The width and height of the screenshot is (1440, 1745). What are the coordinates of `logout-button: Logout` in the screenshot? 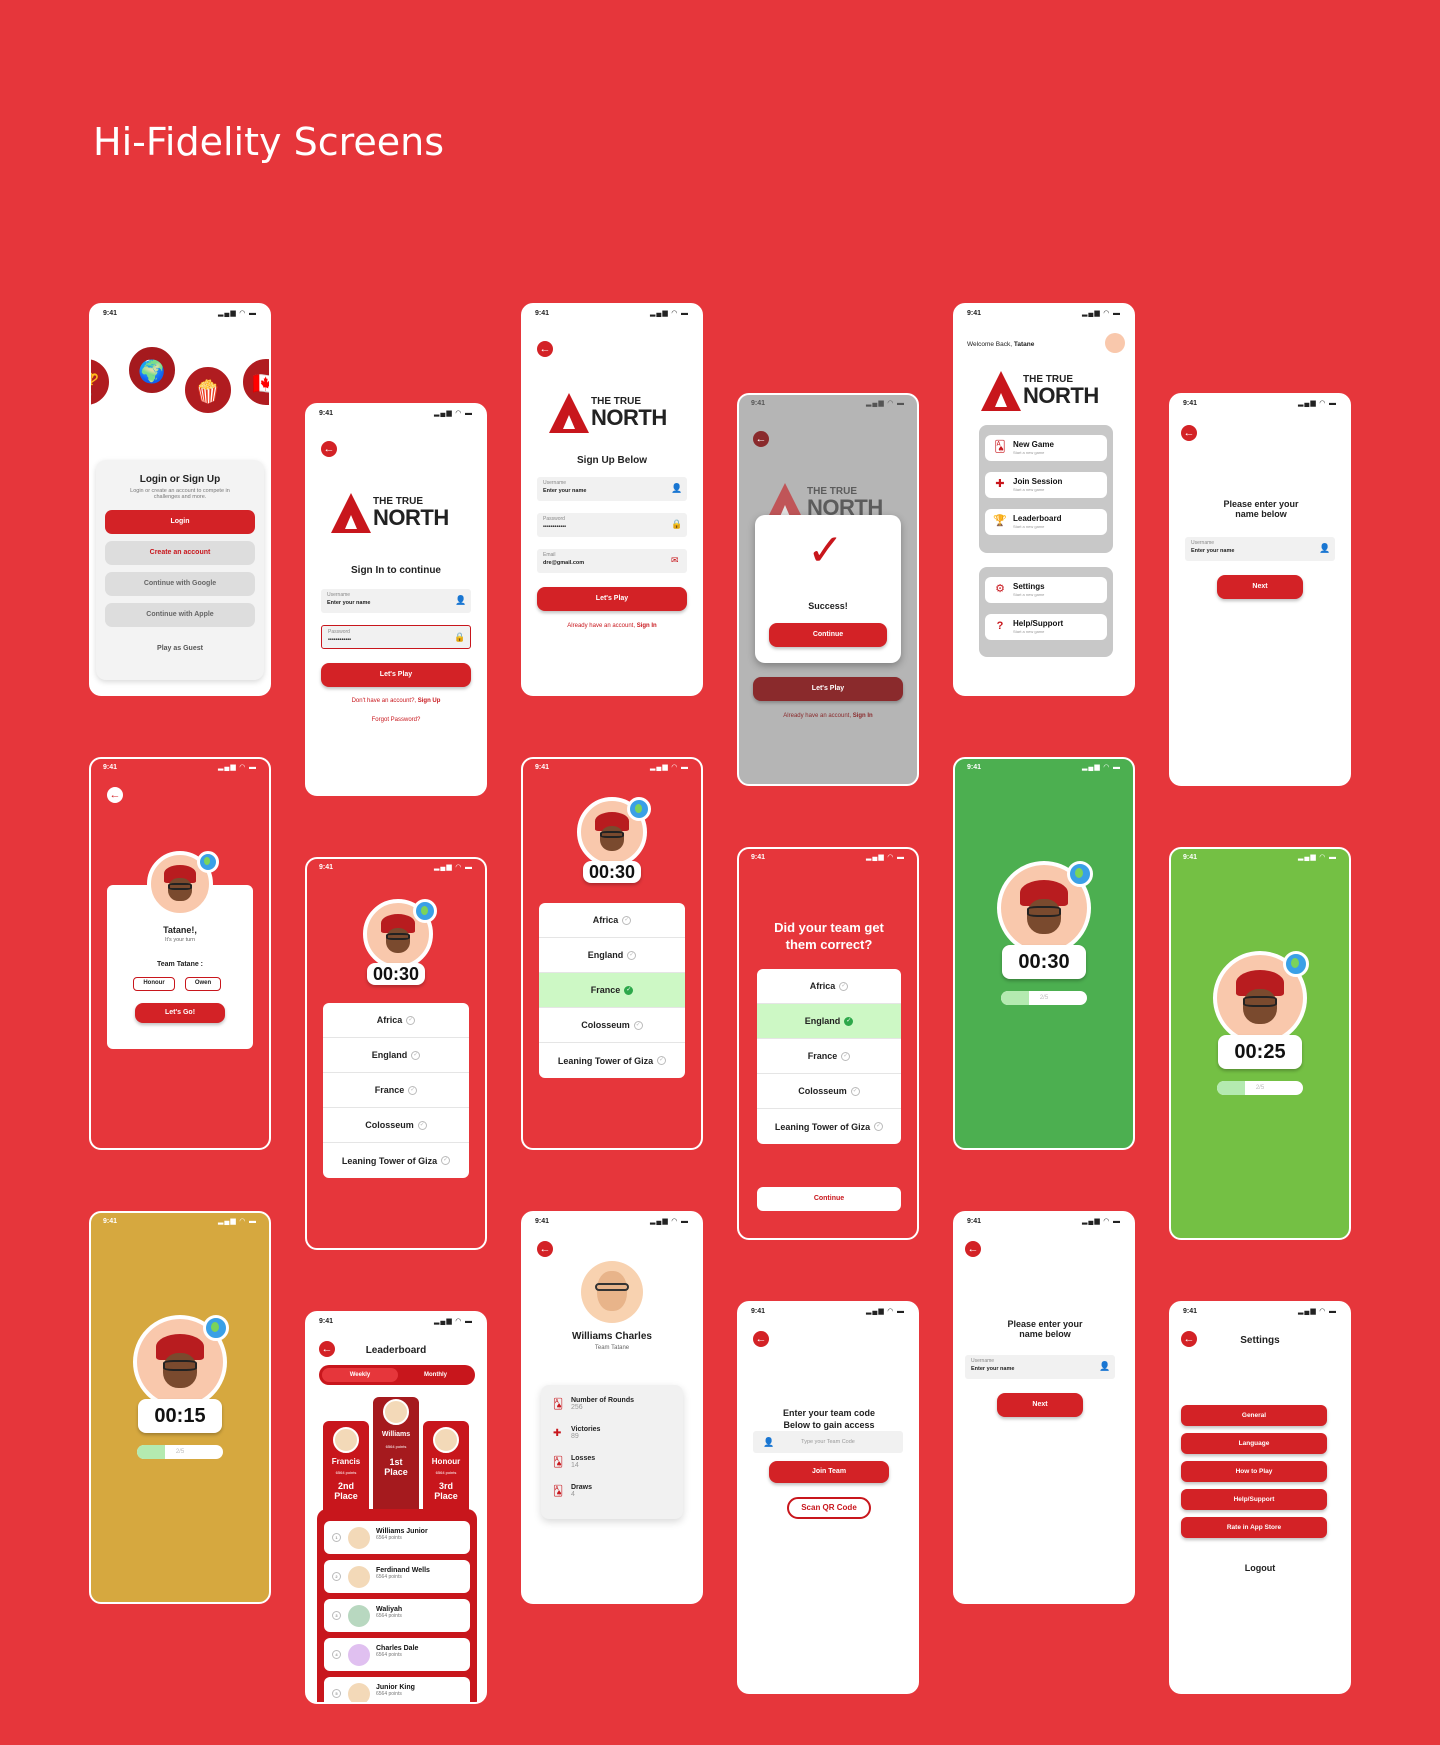 It's located at (1260, 1568).